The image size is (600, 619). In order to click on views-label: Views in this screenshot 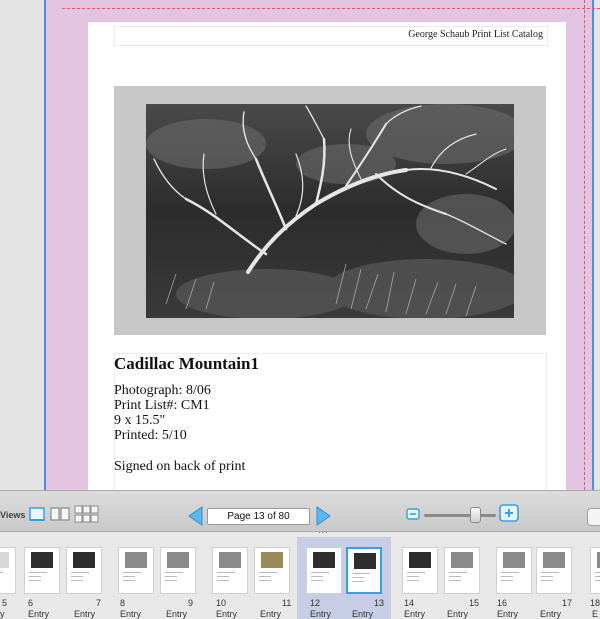, I will do `click(13, 515)`.